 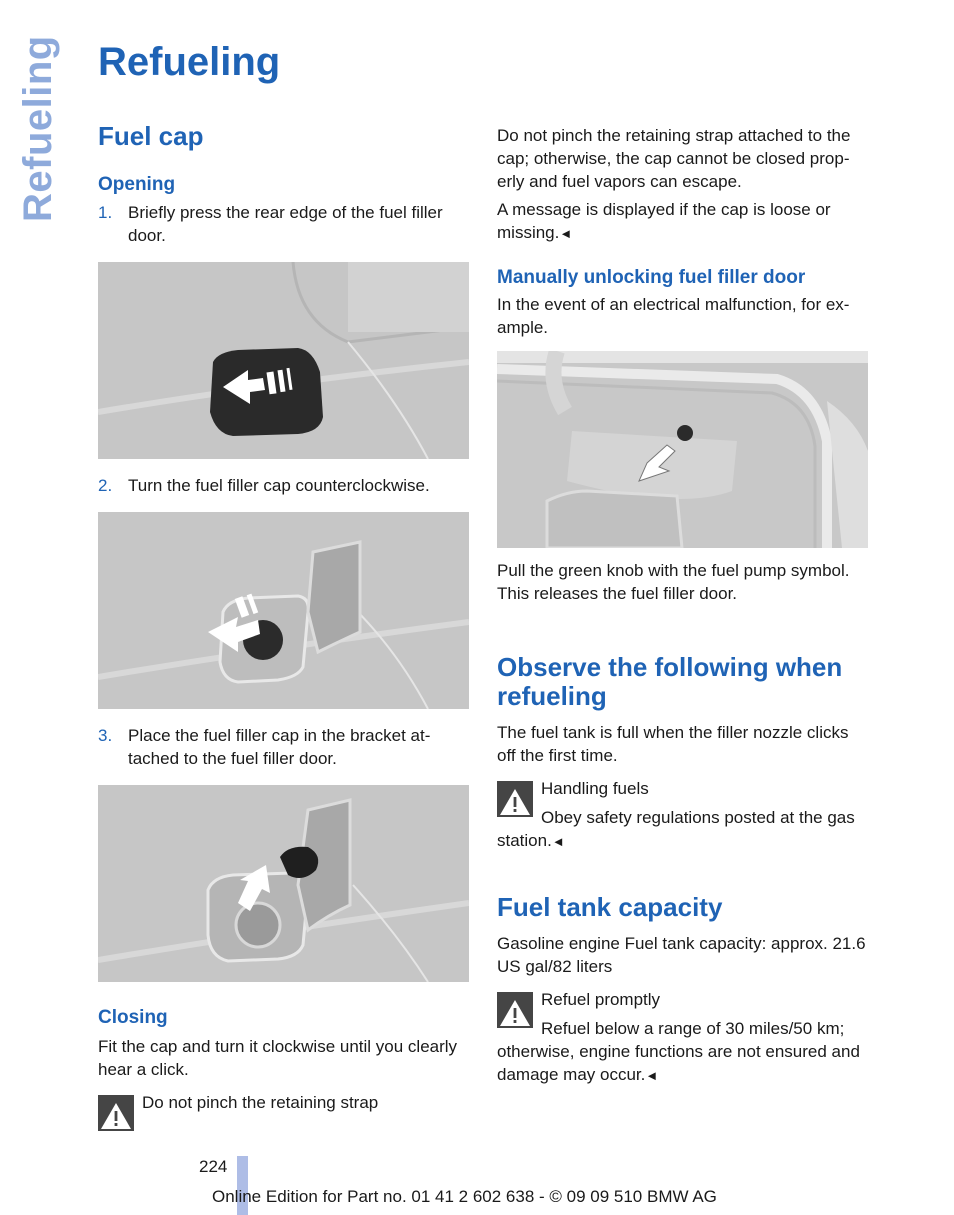 What do you see at coordinates (105, 212) in the screenshot?
I see `step-number: 1.` at bounding box center [105, 212].